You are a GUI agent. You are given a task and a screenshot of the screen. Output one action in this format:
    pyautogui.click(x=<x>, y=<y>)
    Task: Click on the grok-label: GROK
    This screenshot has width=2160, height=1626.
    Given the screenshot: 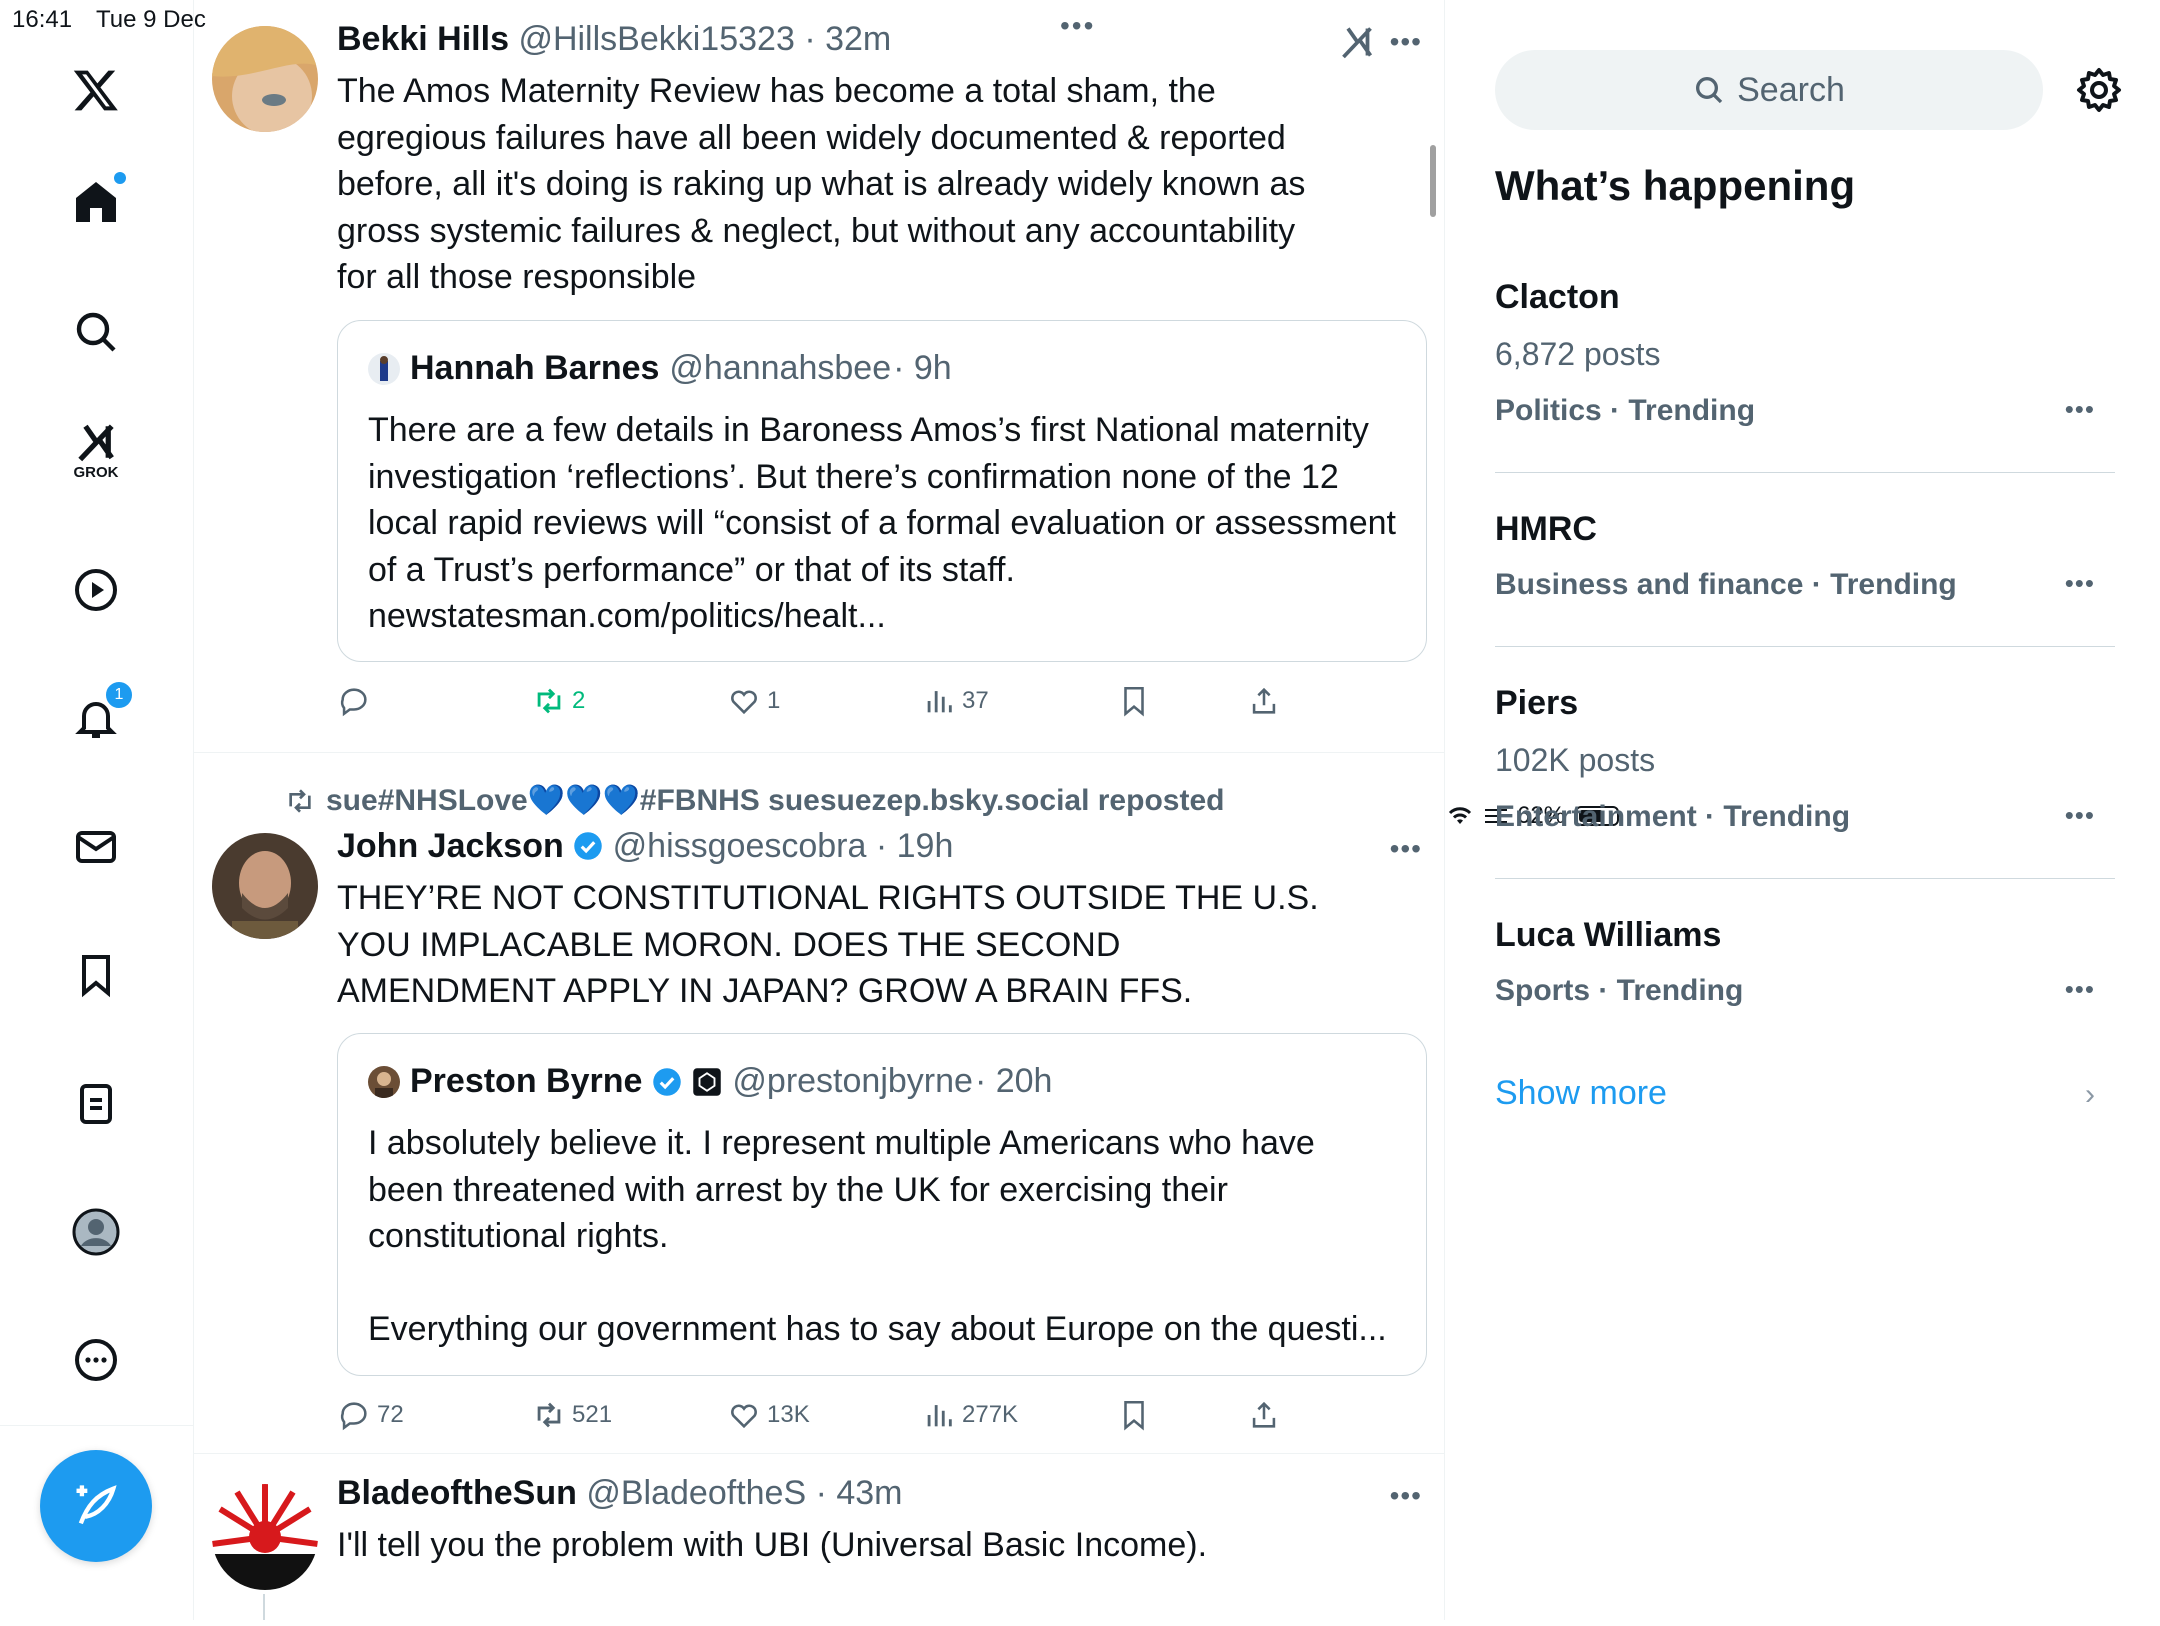 What is the action you would take?
    pyautogui.click(x=96, y=472)
    